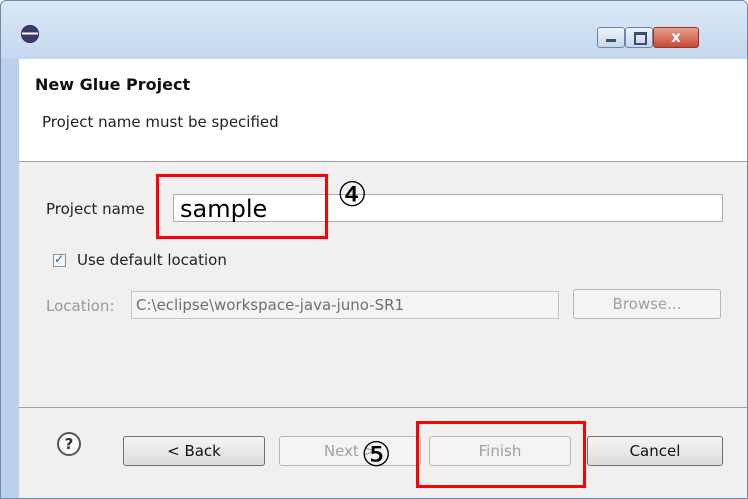 The image size is (748, 499). Describe the element at coordinates (376, 455) in the screenshot. I see `annotation-step-5: ⑤` at that location.